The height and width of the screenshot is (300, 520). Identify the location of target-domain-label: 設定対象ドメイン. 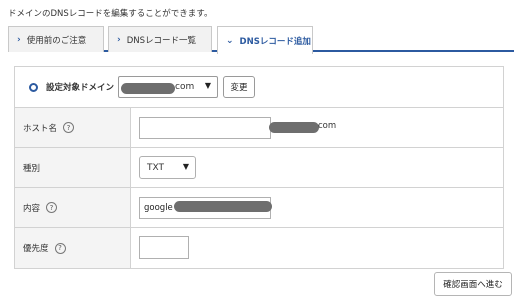
(80, 88).